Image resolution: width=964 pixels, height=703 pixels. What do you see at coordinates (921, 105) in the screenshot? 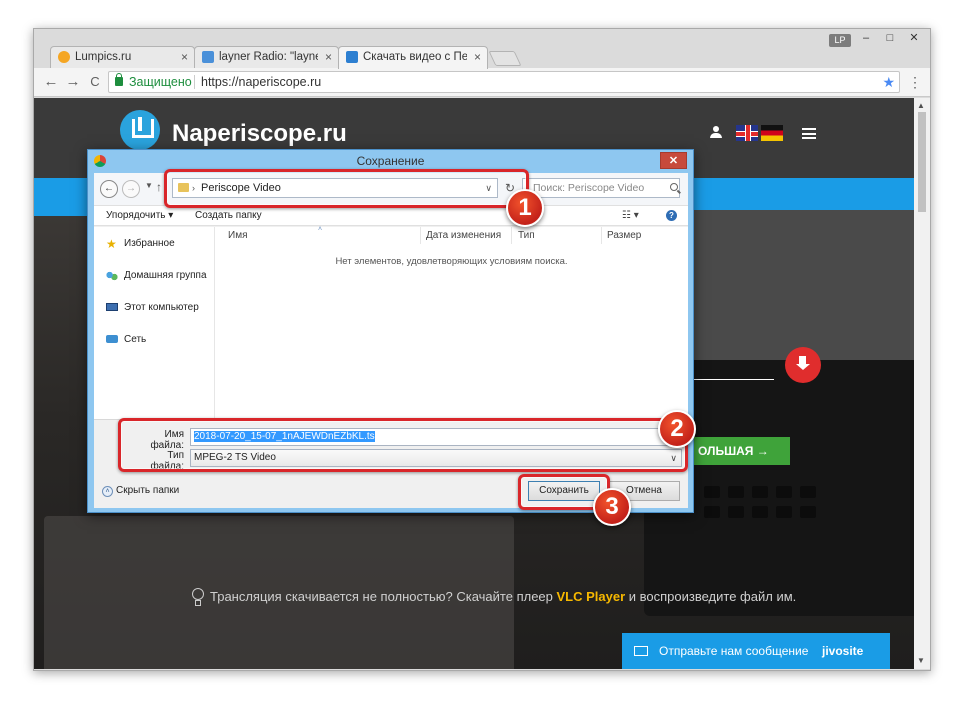
I see `scroll-up-icon: ▲` at bounding box center [921, 105].